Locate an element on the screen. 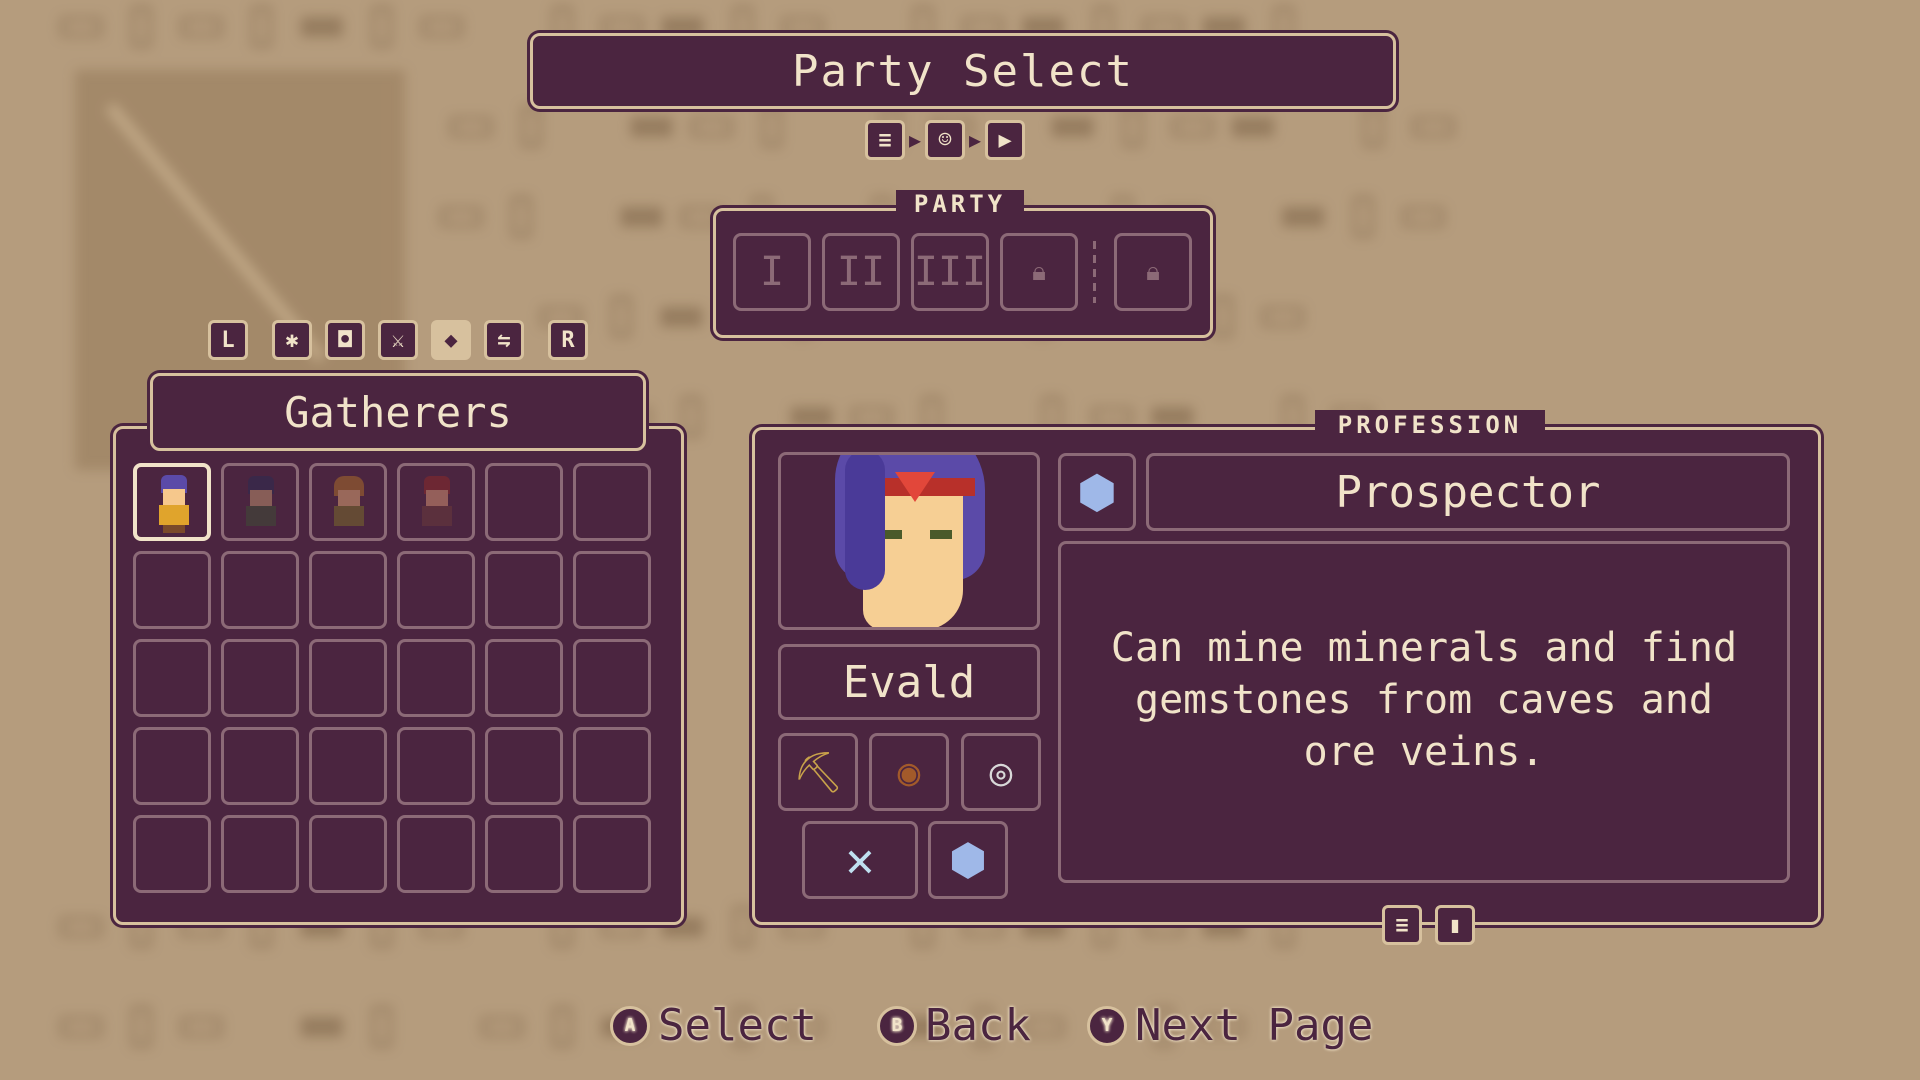 This screenshot has height=1080, width=1920. roster-category-tab: Gatherers is located at coordinates (398, 412).